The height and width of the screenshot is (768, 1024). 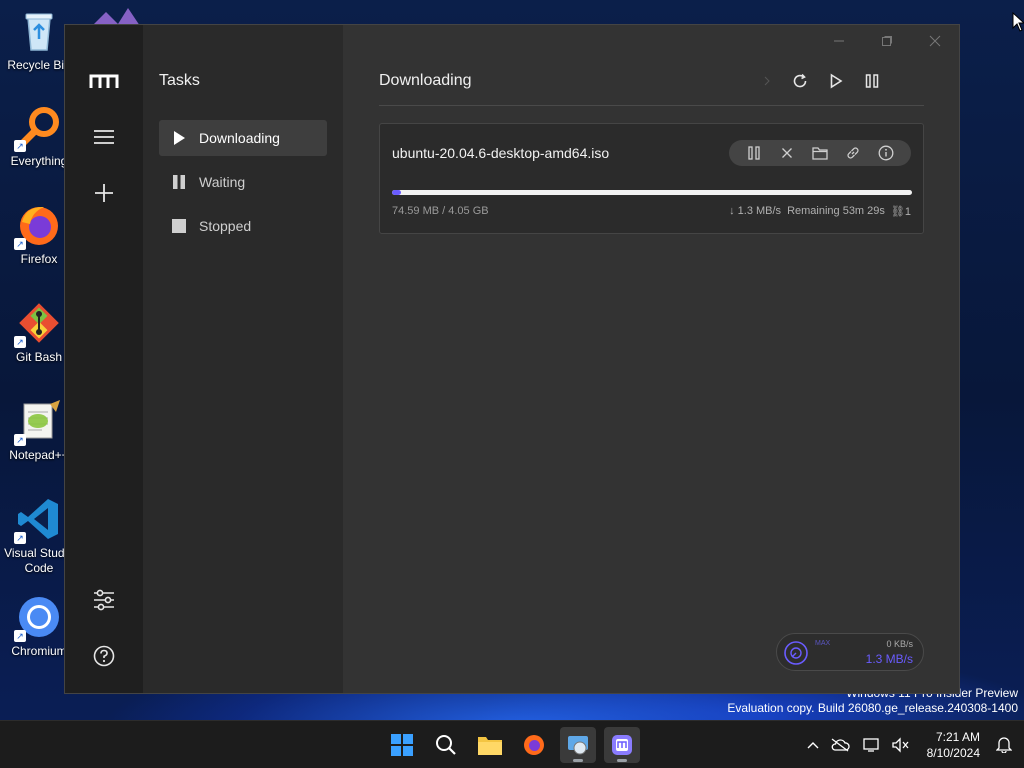 What do you see at coordinates (440, 211) in the screenshot?
I see `task-size: 74.59 MB / 4.05 GB` at bounding box center [440, 211].